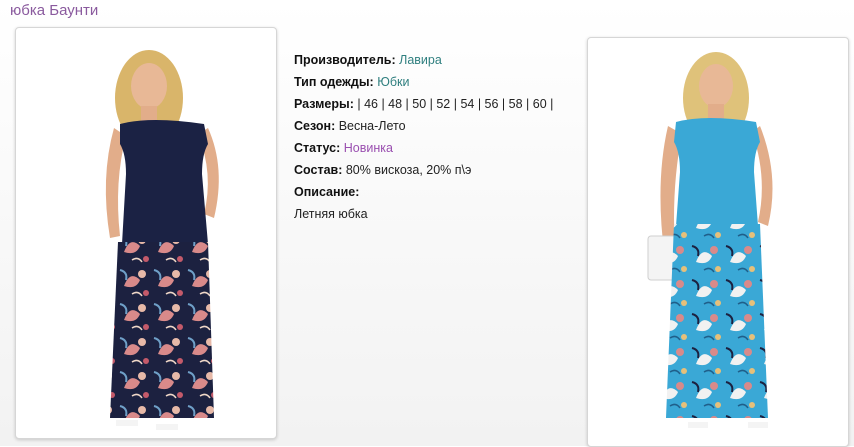 The height and width of the screenshot is (447, 854). What do you see at coordinates (439, 148) in the screenshot?
I see `spec-status: Статус: Новинка` at bounding box center [439, 148].